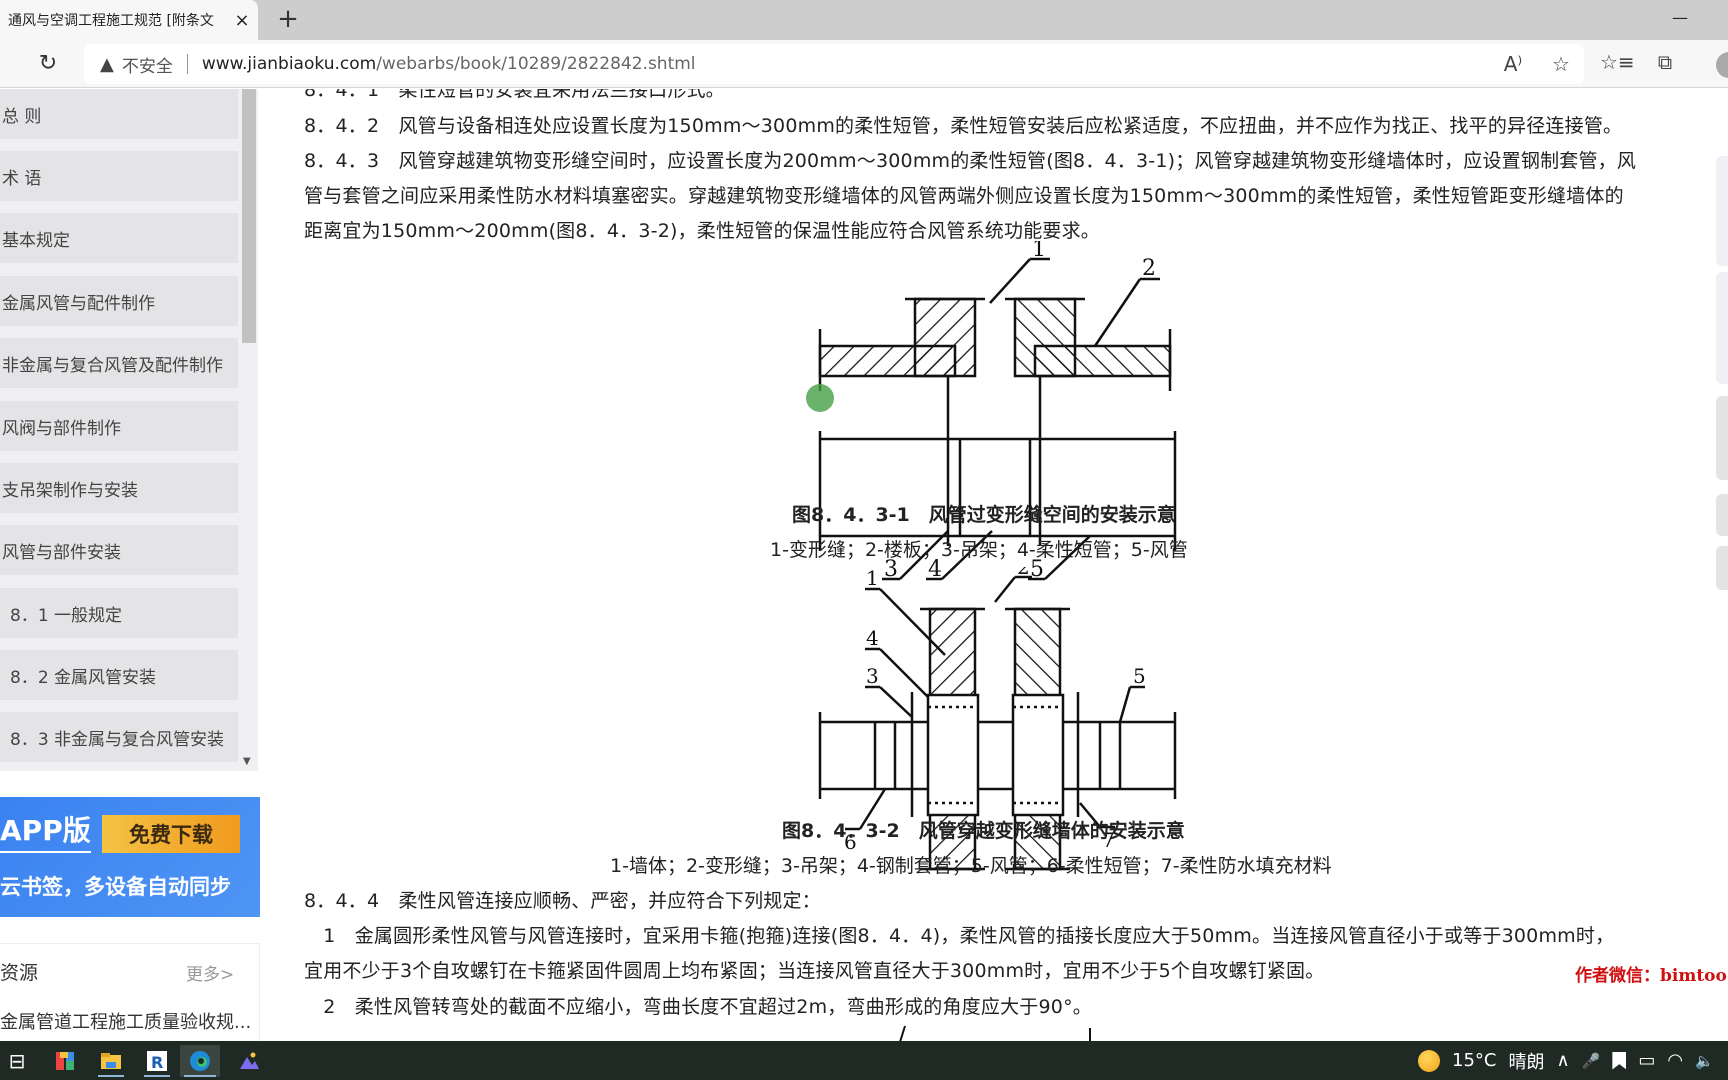  What do you see at coordinates (1513, 64) in the screenshot?
I see `read-aloud-icon: A⁾` at bounding box center [1513, 64].